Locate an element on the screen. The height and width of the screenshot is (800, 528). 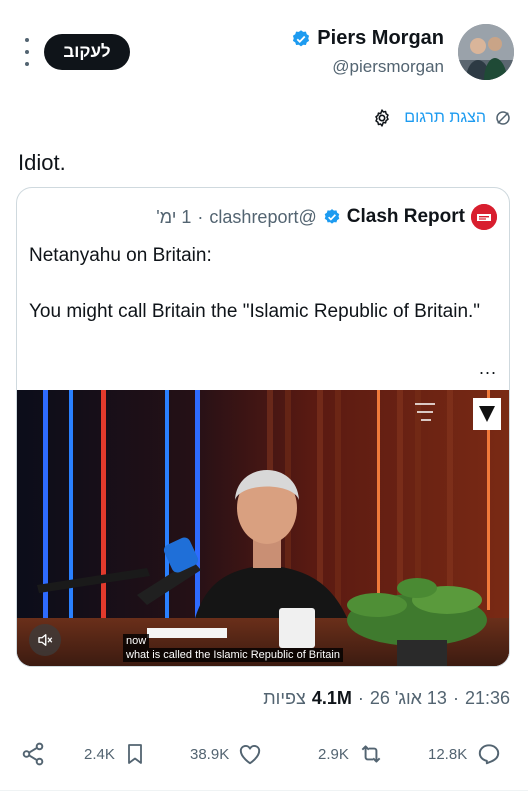
action-bar: 2.4K 38.9K 2.9K 12.8K is located at coordinates (264, 754).